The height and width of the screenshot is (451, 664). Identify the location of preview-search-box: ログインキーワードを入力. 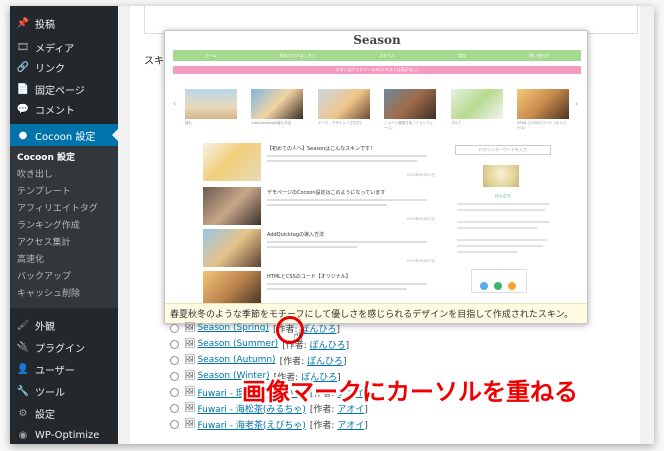
(503, 150).